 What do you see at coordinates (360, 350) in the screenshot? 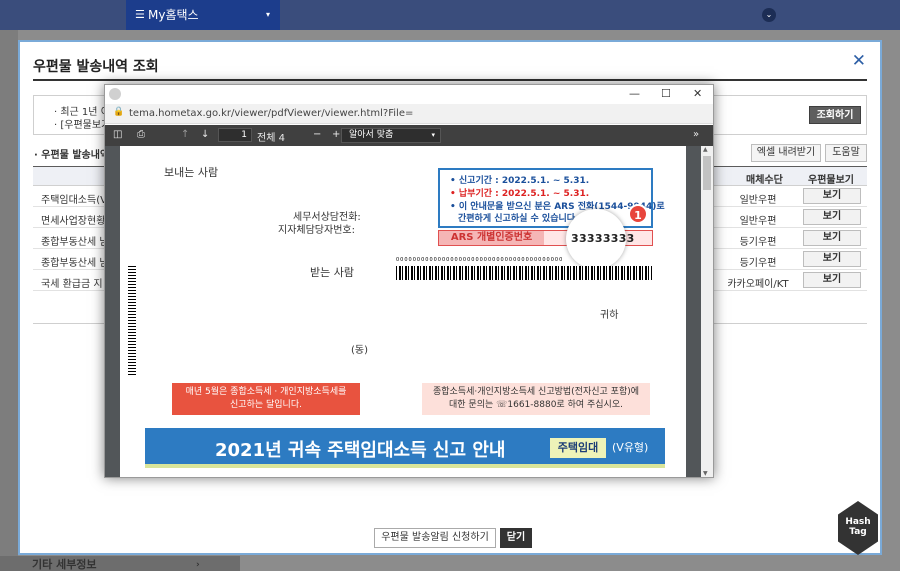
I see `dong-label: (동)` at bounding box center [360, 350].